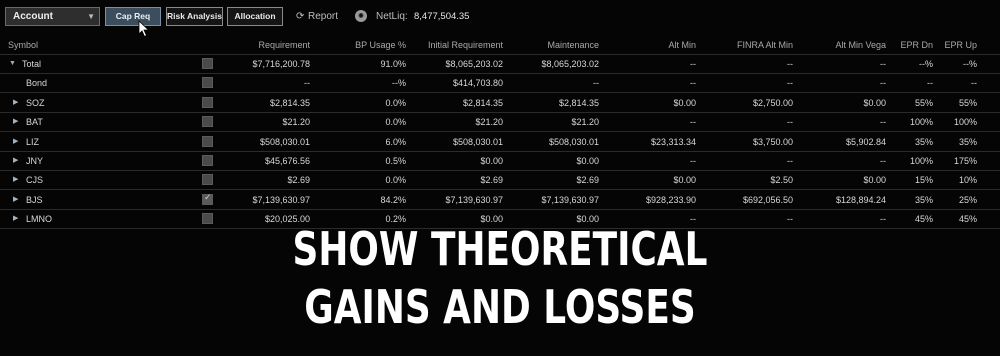 This screenshot has width=1000, height=356. Describe the element at coordinates (284, 141) in the screenshot. I see `requirement-cell: $508,030.01` at that location.